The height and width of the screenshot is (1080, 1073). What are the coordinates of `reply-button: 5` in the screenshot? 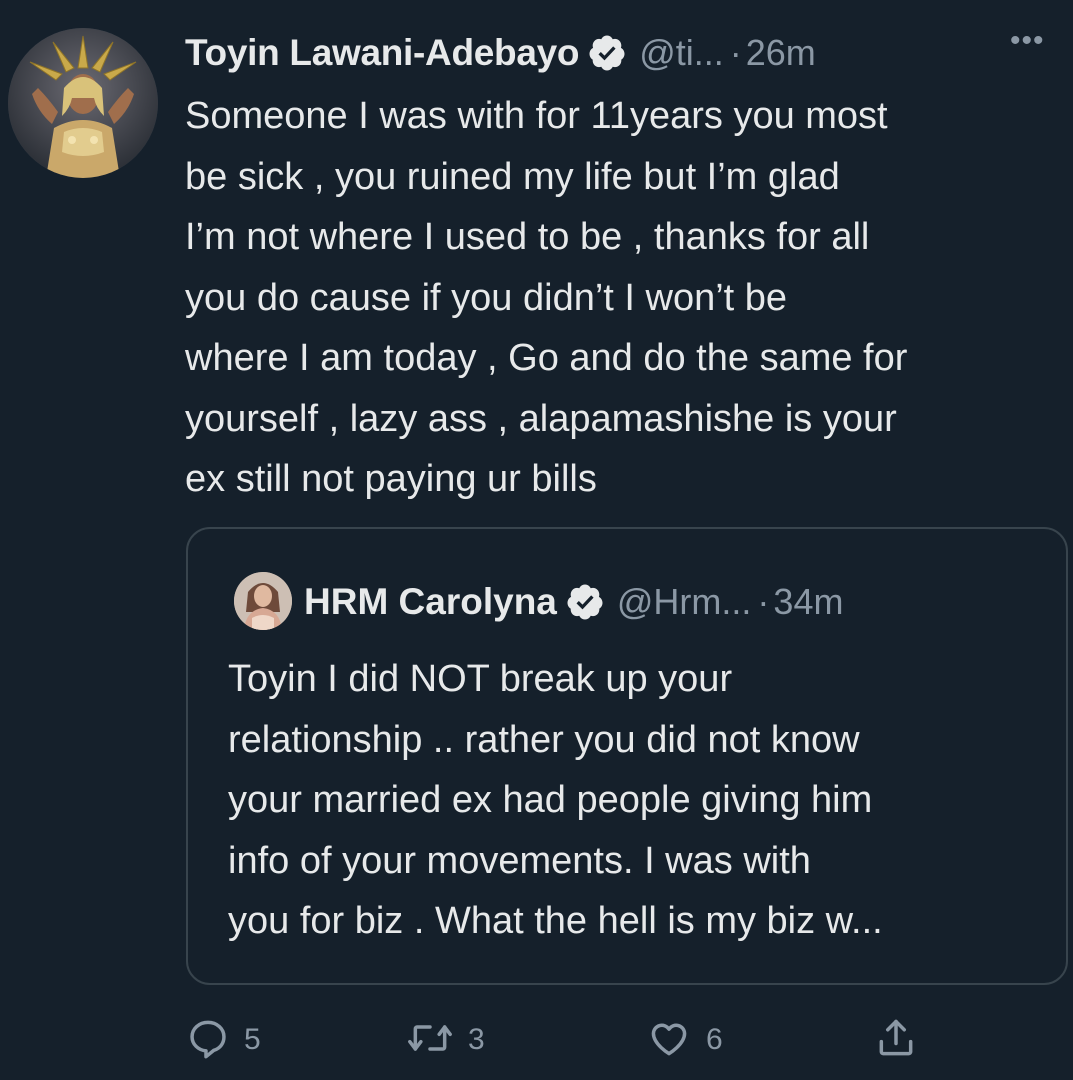 It's located at (223, 1040).